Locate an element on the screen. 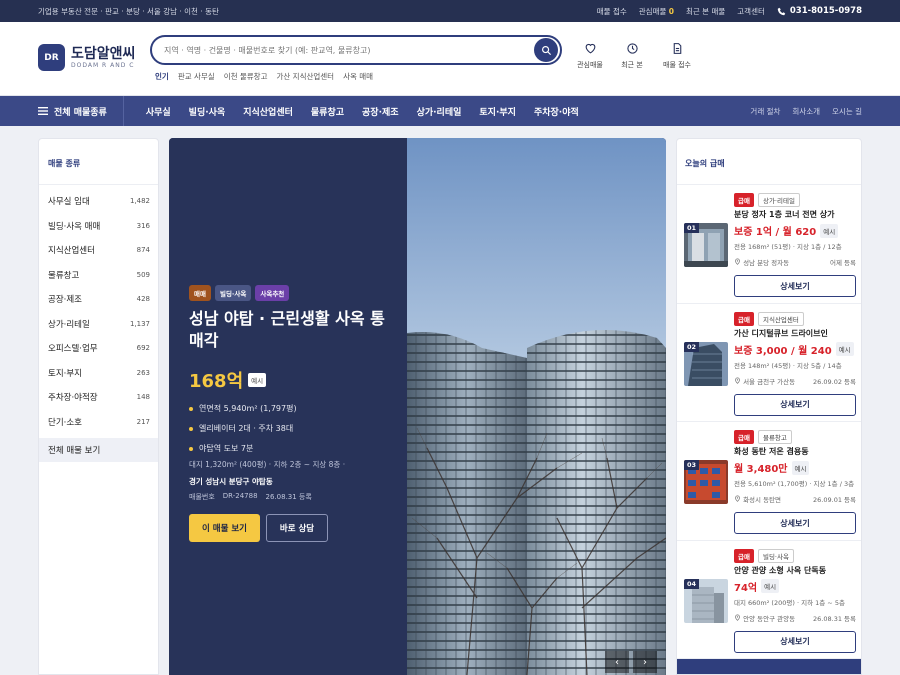 The height and width of the screenshot is (675, 900). card-meta: 전용 168m² (51평) · 지상 1층 / 12층 is located at coordinates (788, 247).